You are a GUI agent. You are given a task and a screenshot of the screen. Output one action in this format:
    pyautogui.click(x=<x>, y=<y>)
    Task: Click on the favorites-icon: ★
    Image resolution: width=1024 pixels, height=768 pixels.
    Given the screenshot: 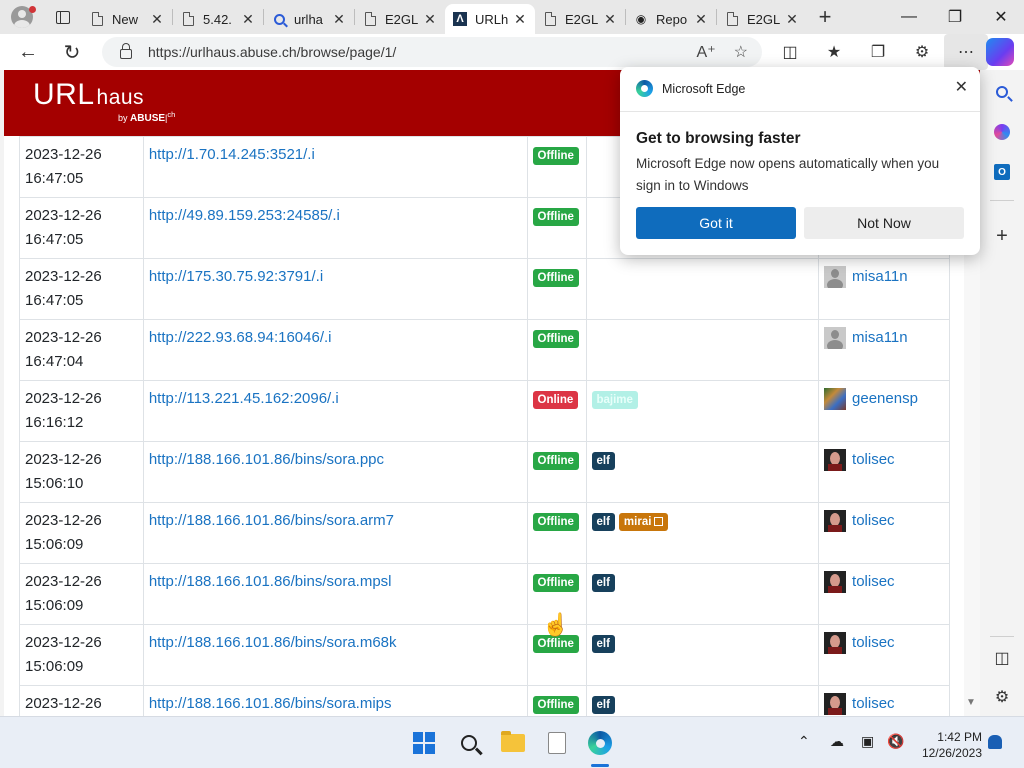 What is the action you would take?
    pyautogui.click(x=834, y=52)
    